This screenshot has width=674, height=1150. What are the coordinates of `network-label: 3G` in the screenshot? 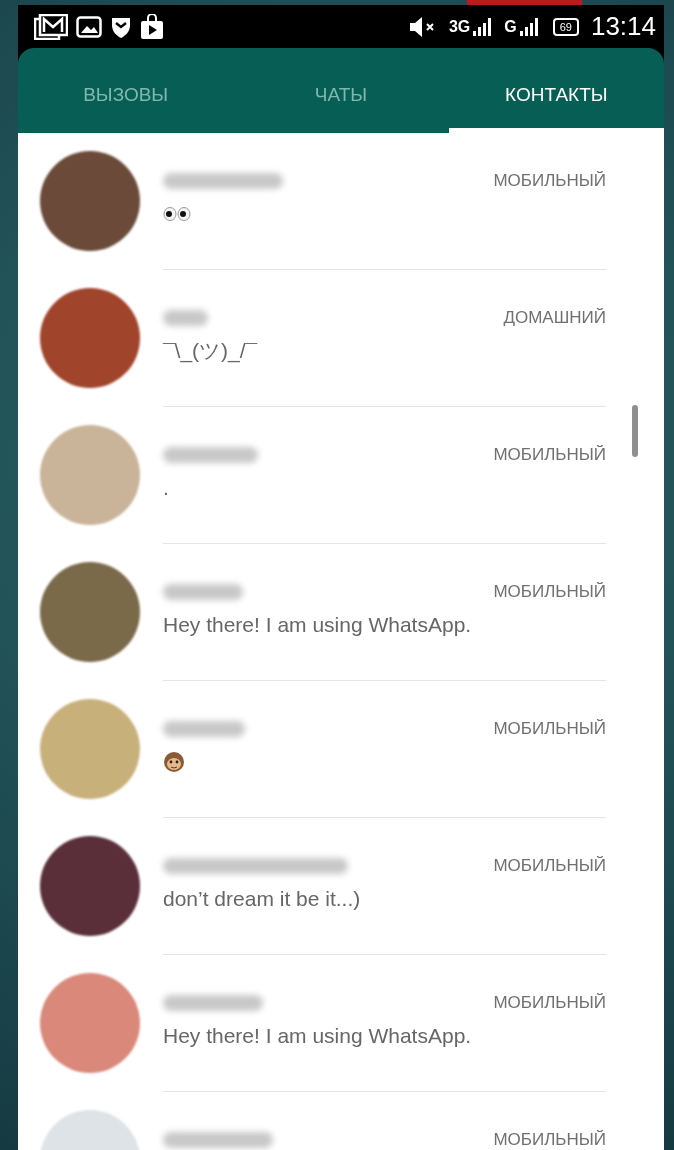 It's located at (459, 26).